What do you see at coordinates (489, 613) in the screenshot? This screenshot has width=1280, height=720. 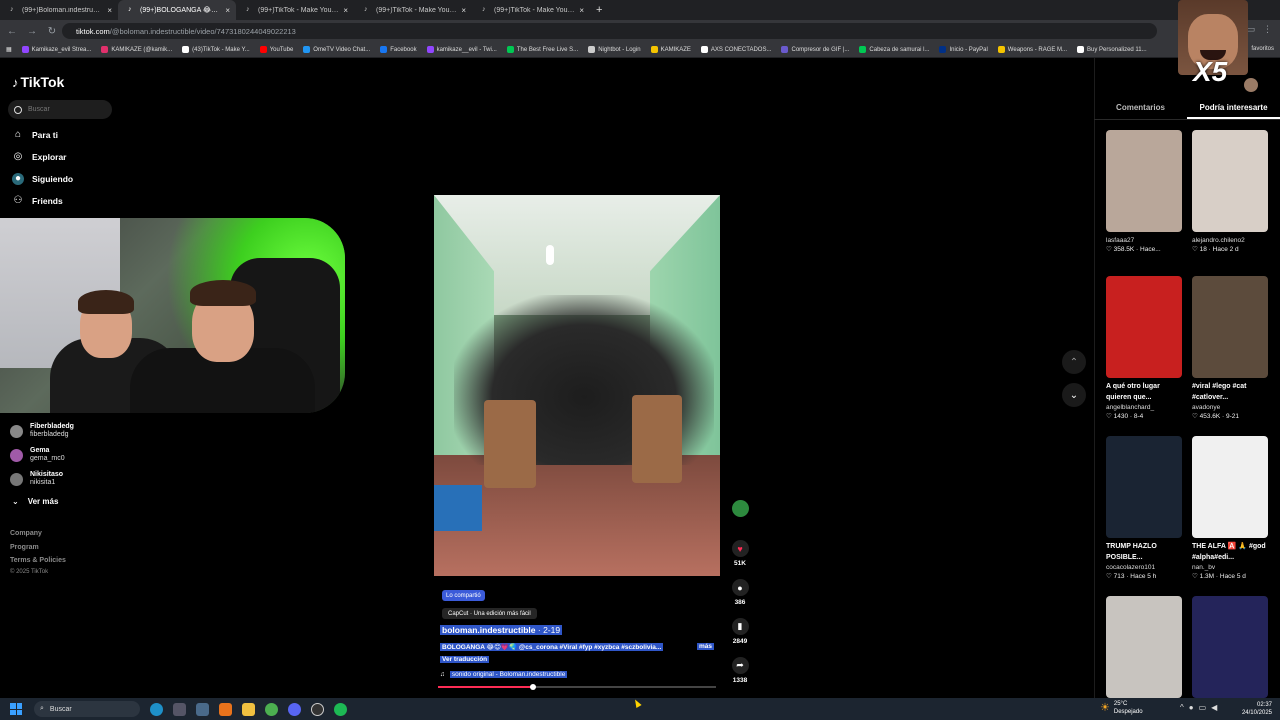 I see `capcut-link: CapCut · Una edición más fácil` at bounding box center [489, 613].